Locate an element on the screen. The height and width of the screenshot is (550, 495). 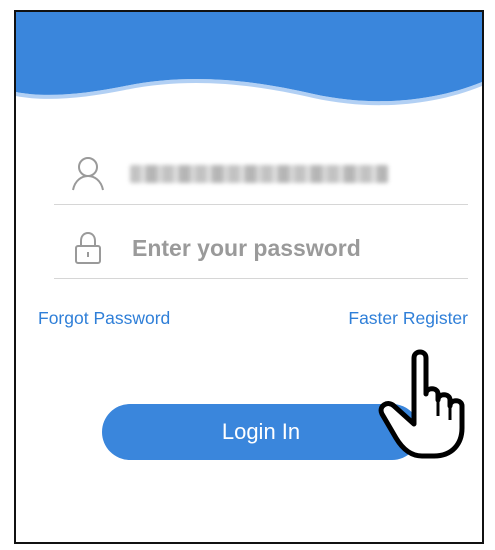
password-field is located at coordinates (261, 248).